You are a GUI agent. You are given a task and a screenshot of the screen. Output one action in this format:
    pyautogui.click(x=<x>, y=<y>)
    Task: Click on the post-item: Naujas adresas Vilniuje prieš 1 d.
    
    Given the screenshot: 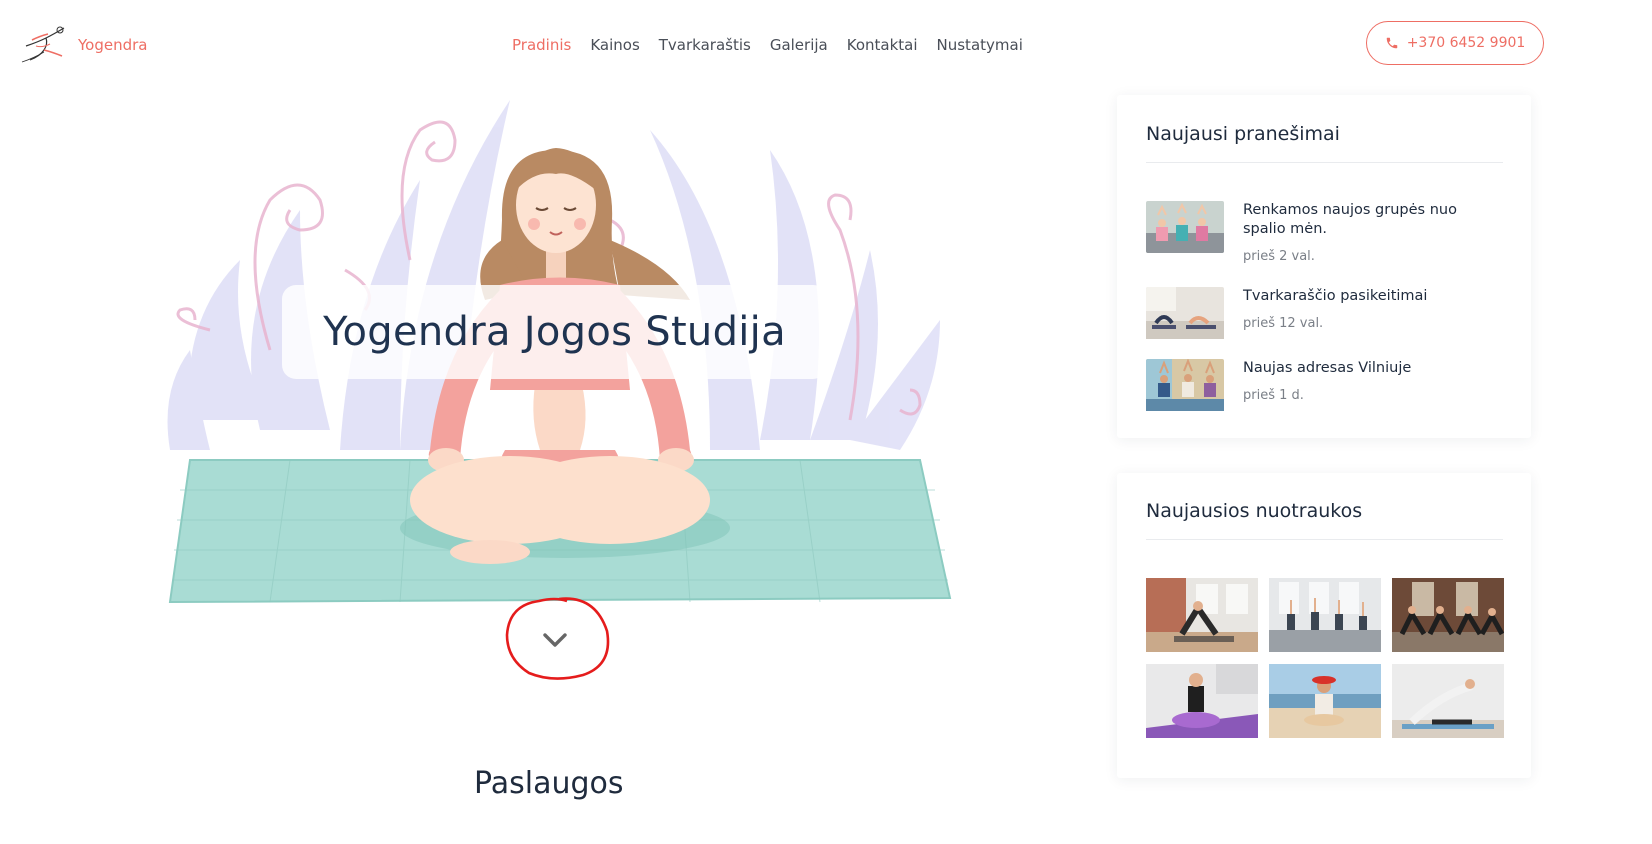 What is the action you would take?
    pyautogui.click(x=1326, y=387)
    